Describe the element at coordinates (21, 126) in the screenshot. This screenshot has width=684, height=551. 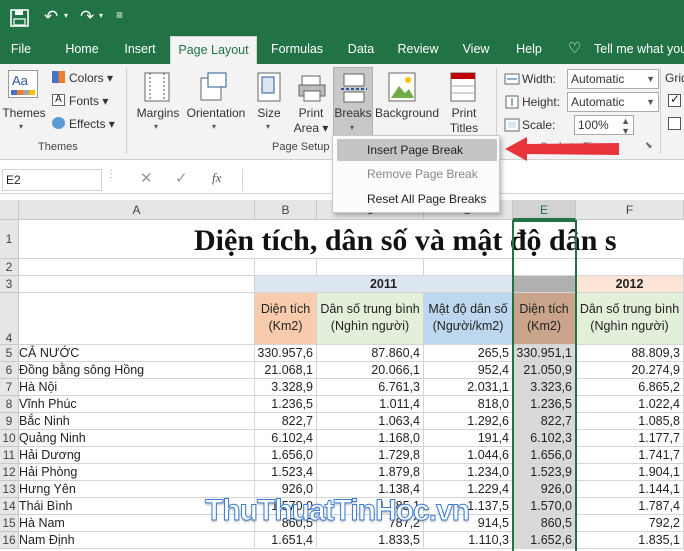
I see `themes-dropdown-icon: ▾` at that location.